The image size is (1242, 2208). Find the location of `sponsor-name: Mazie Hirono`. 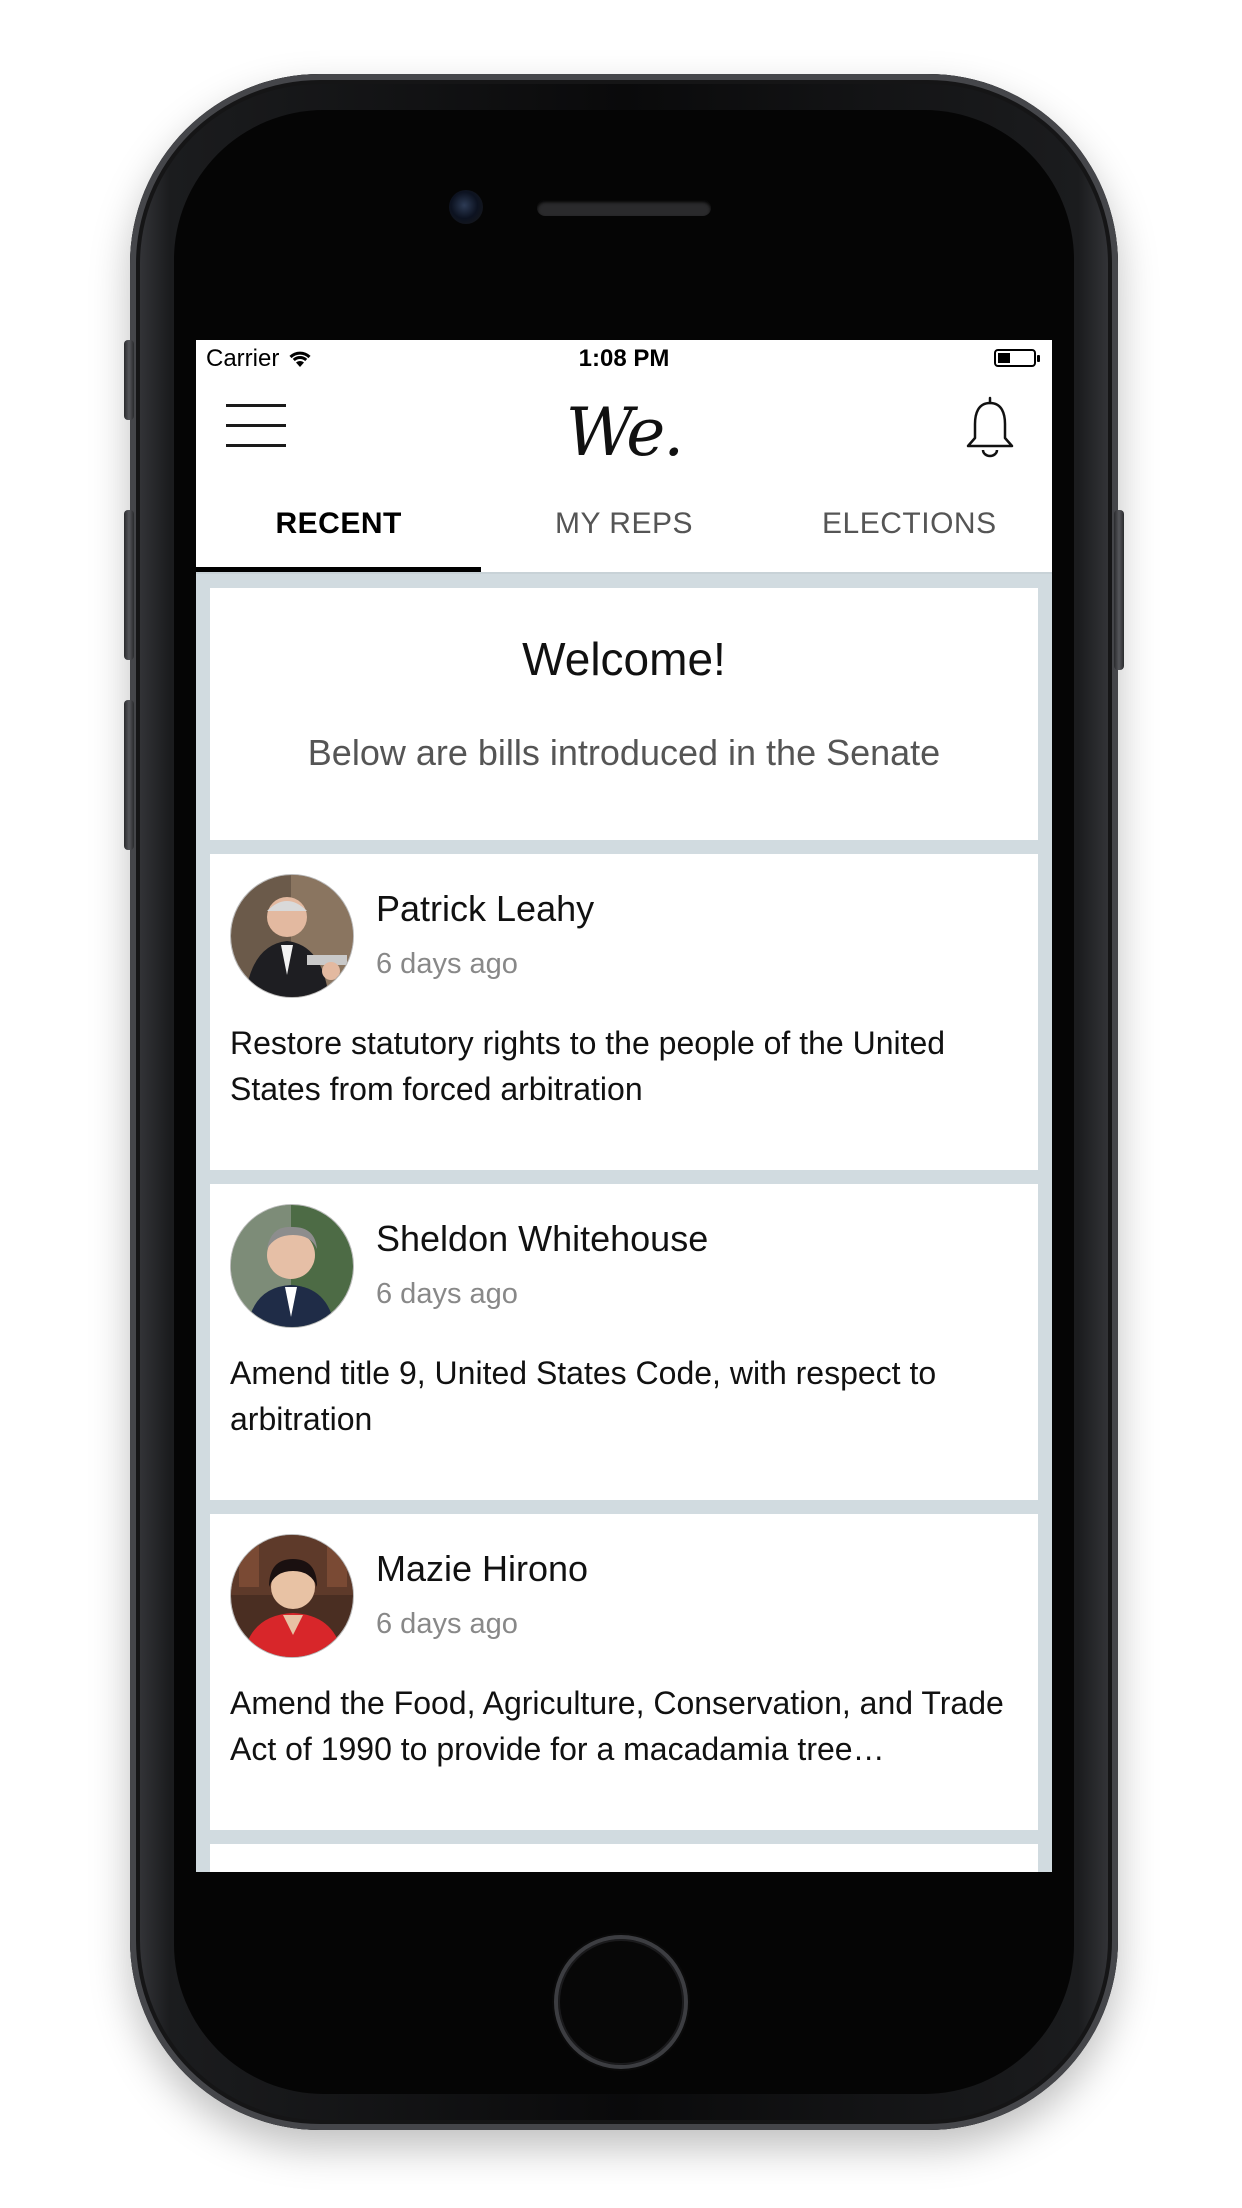

sponsor-name: Mazie Hirono is located at coordinates (482, 1568).